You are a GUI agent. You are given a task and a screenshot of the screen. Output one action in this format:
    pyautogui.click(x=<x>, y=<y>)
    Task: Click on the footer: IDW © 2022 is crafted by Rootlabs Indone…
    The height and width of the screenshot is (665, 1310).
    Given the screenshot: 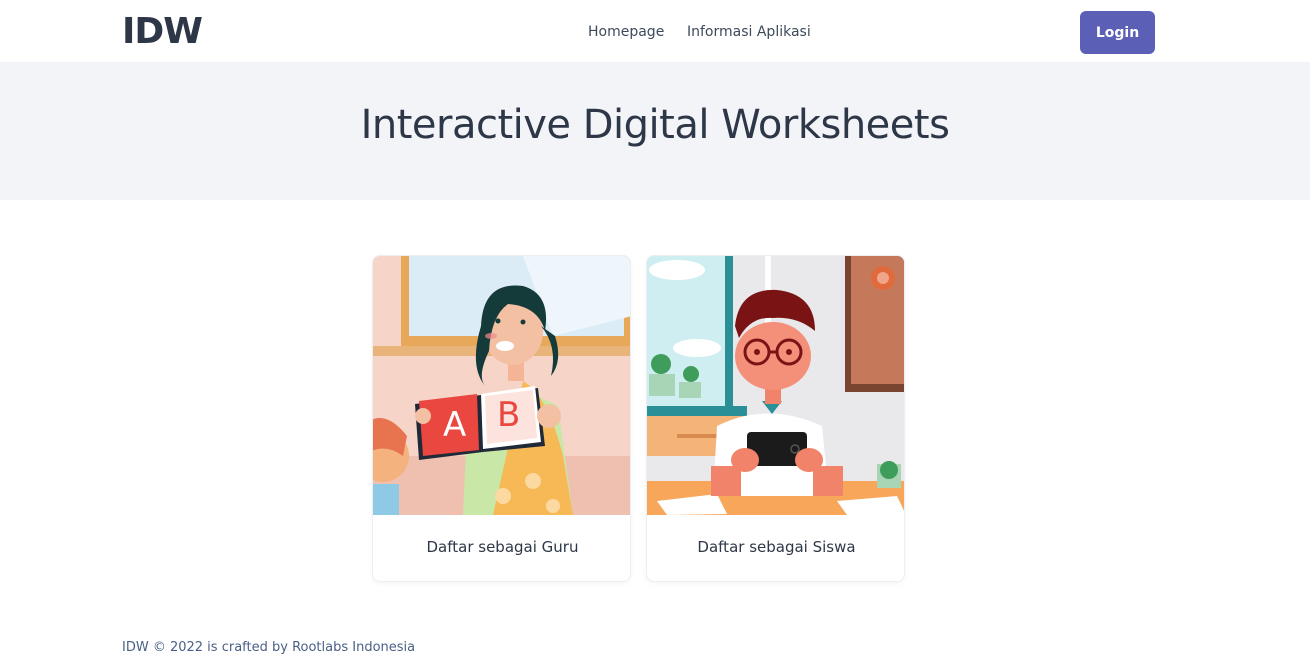 What is the action you would take?
    pyautogui.click(x=268, y=648)
    